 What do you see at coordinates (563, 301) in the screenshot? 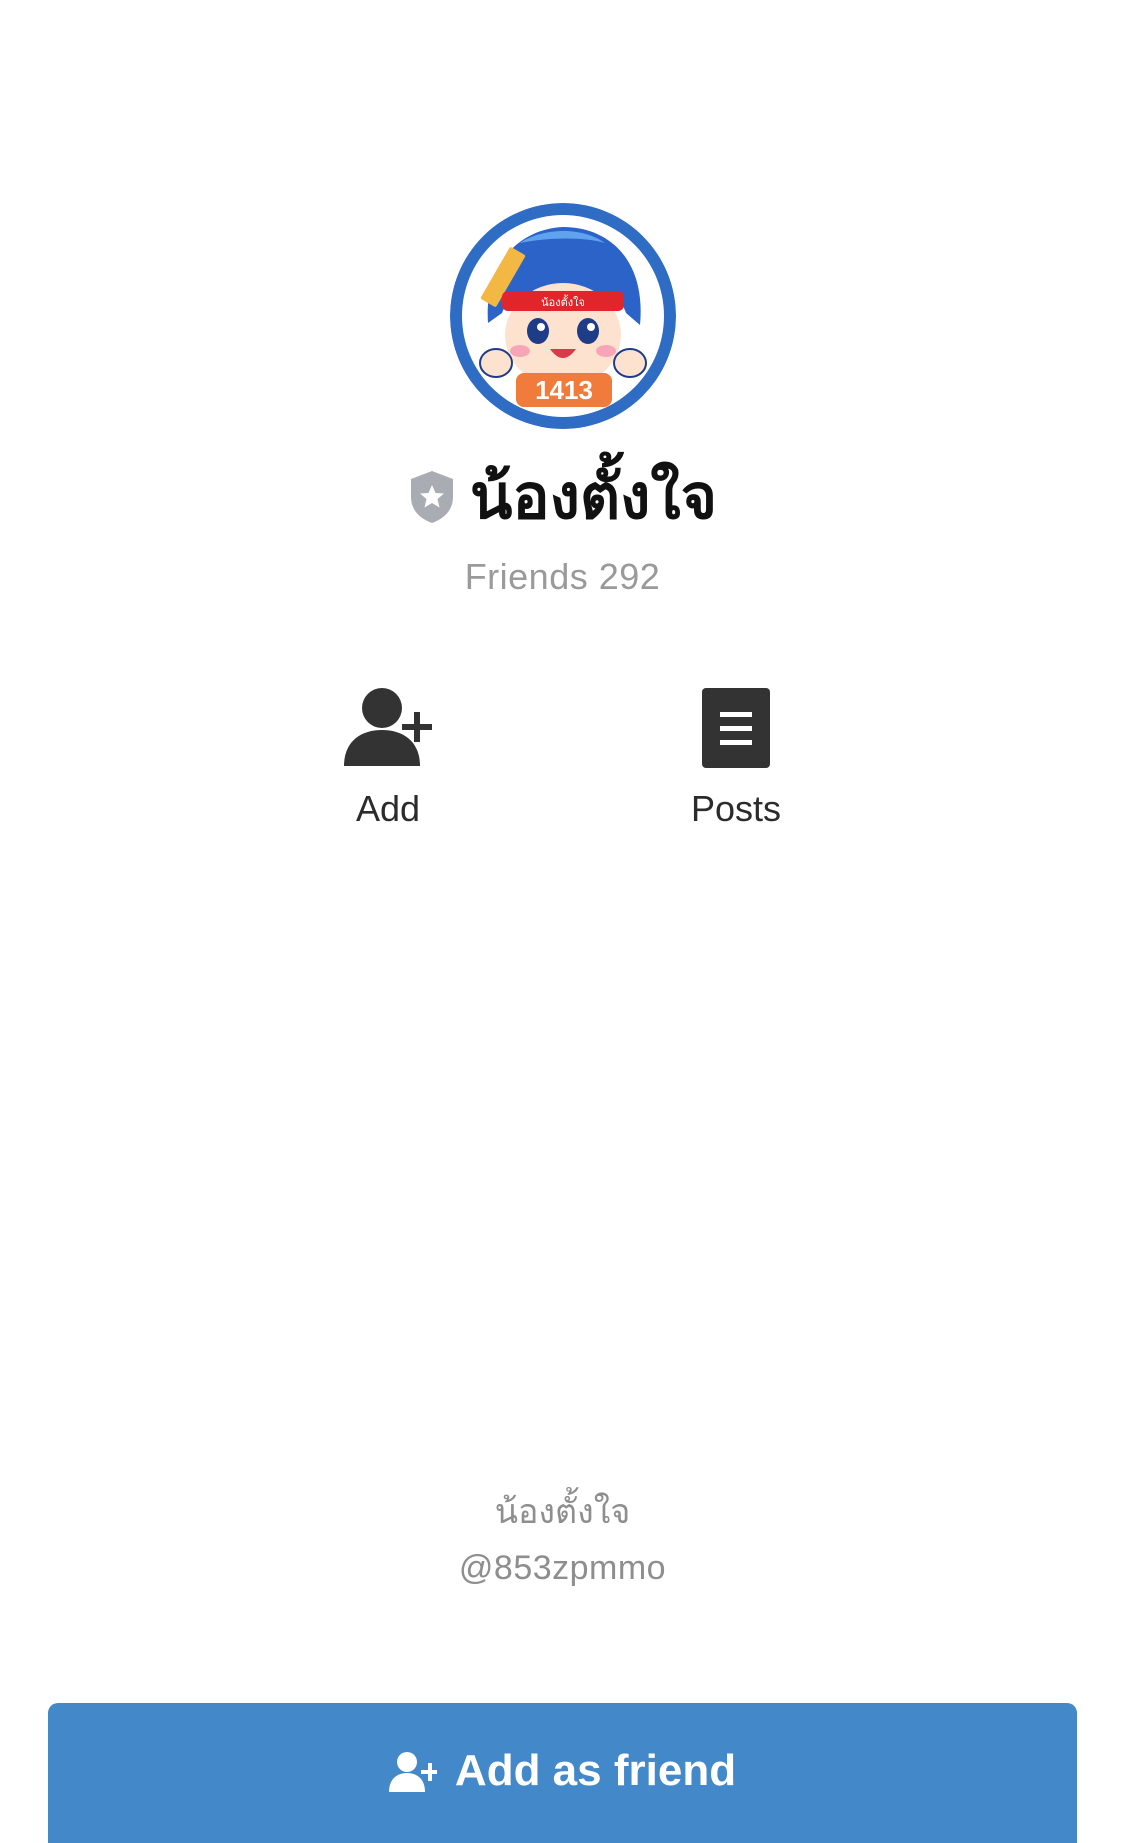
I see `headband-text: น้องตั้งใจ` at bounding box center [563, 301].